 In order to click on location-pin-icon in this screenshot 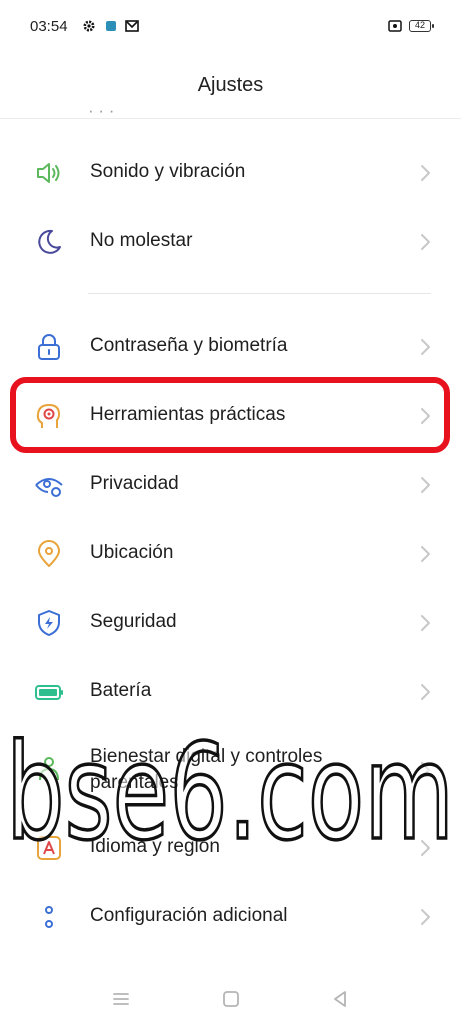, I will do `click(49, 553)`.